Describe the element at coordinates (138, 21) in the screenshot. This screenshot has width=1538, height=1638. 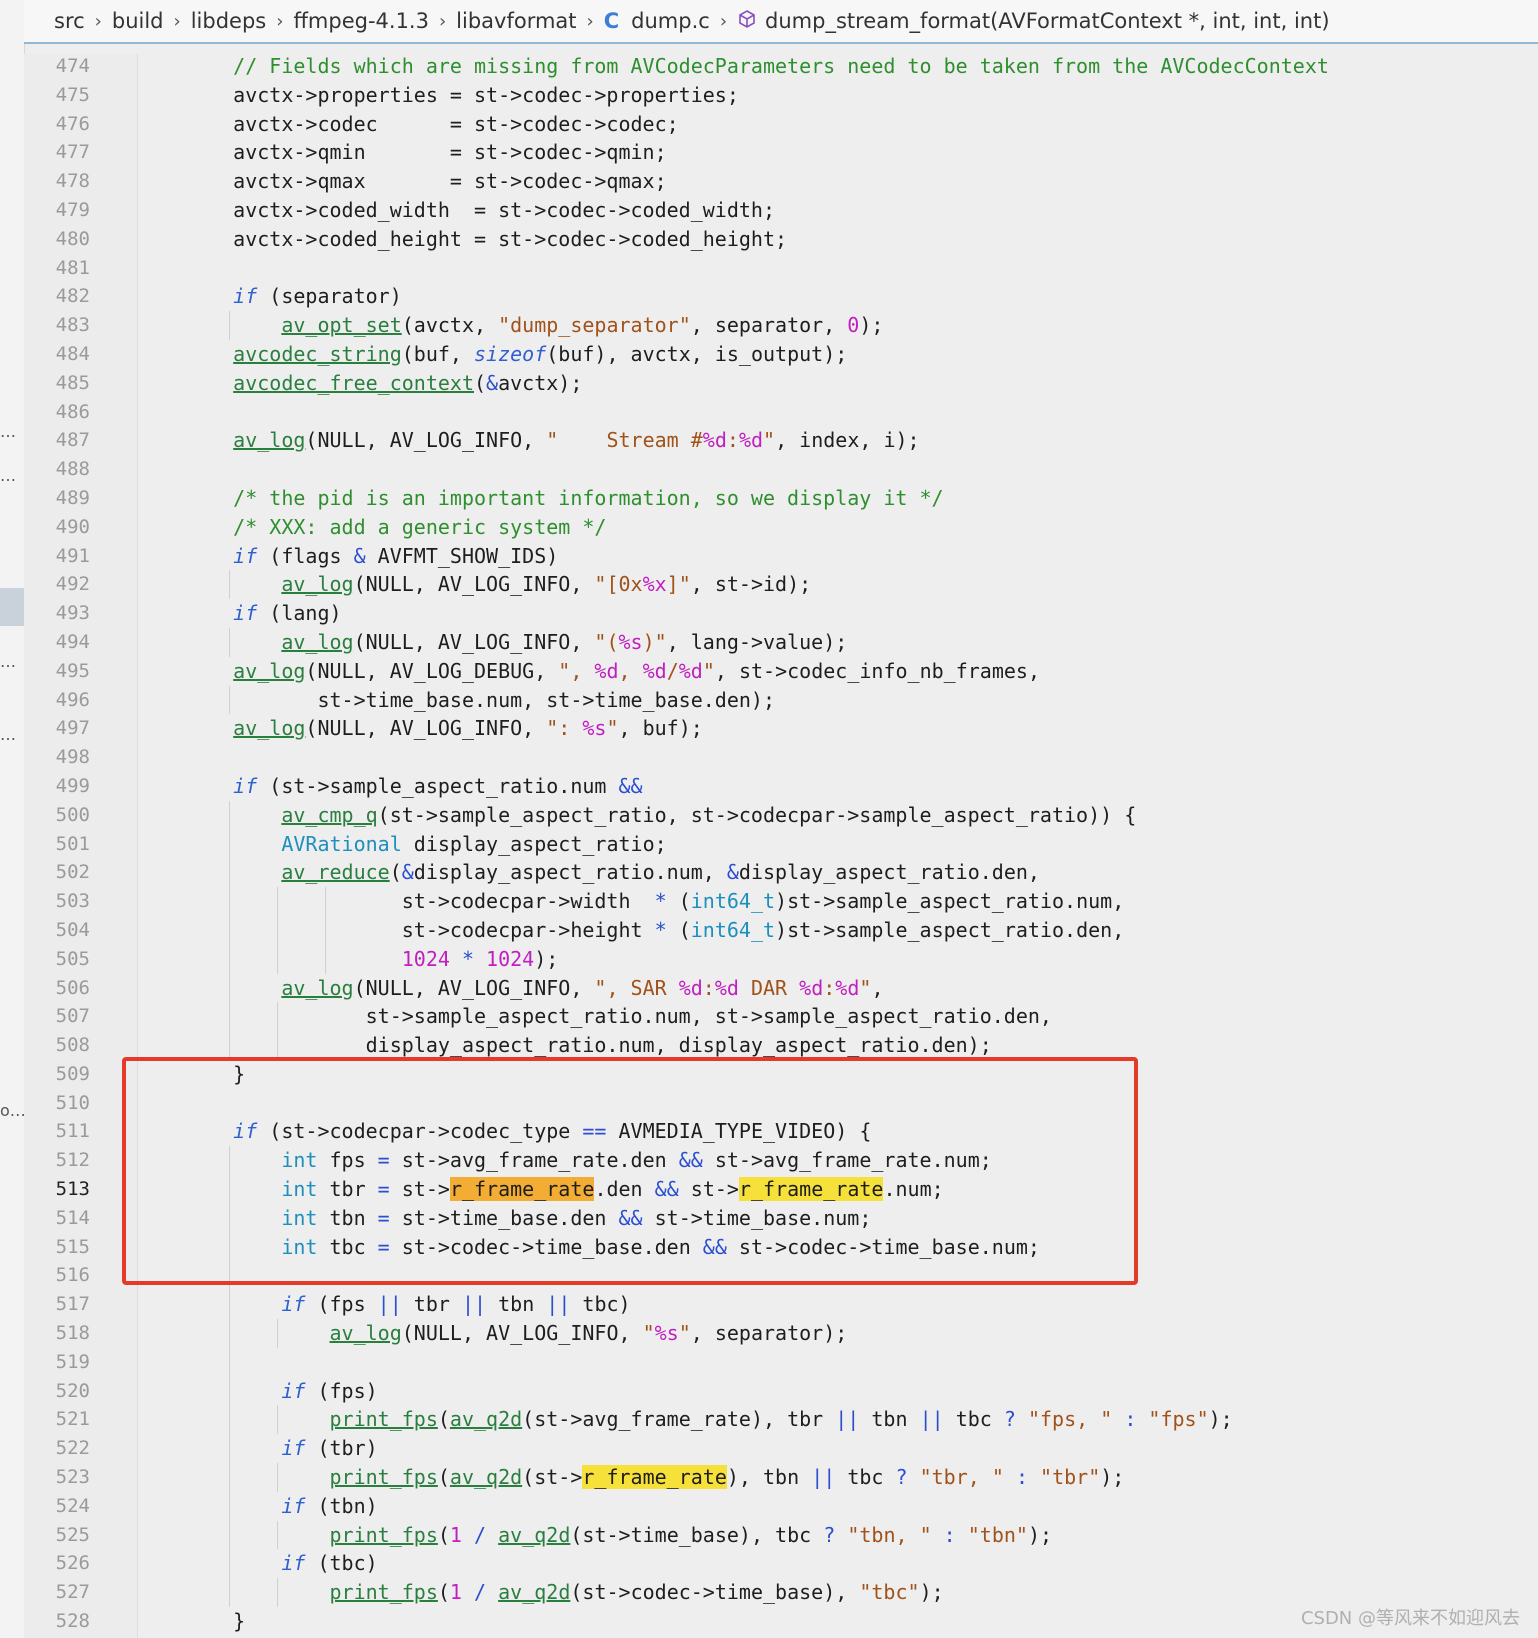
I see `breadcrumb-item: build` at that location.